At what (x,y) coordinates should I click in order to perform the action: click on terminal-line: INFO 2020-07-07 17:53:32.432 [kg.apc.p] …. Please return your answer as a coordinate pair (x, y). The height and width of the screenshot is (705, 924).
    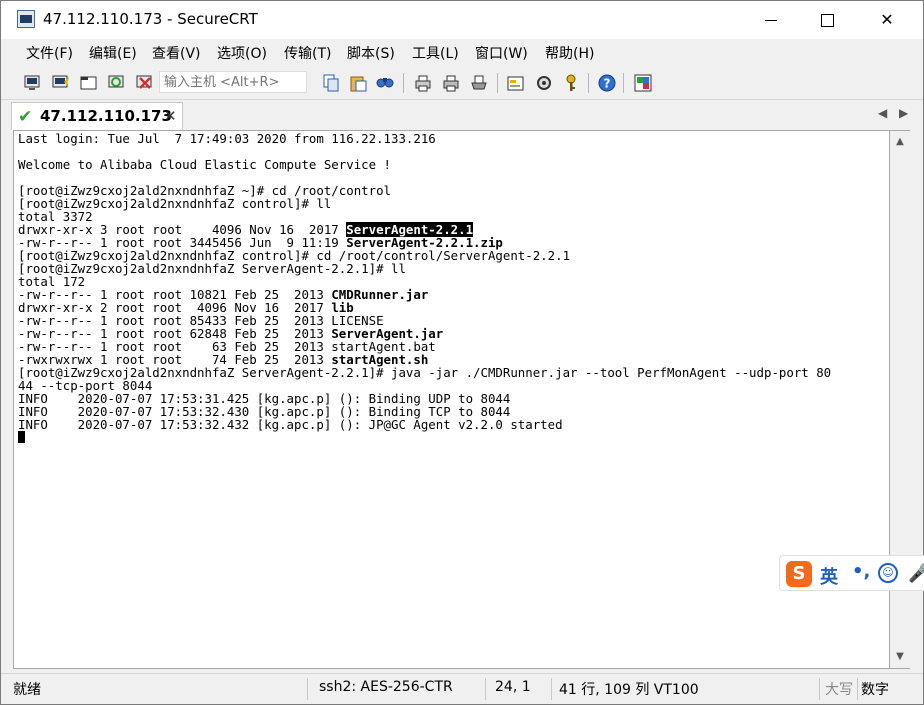
    Looking at the image, I should click on (424, 424).